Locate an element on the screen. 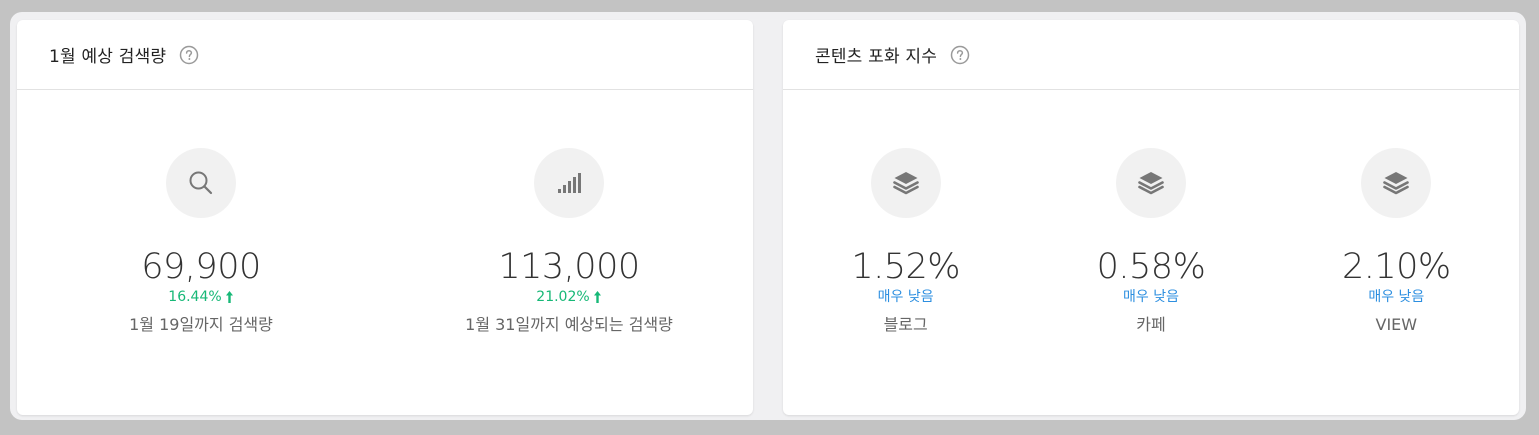 The height and width of the screenshot is (435, 1539). card-header: 콘텐츠 포화 지수 is located at coordinates (1151, 55).